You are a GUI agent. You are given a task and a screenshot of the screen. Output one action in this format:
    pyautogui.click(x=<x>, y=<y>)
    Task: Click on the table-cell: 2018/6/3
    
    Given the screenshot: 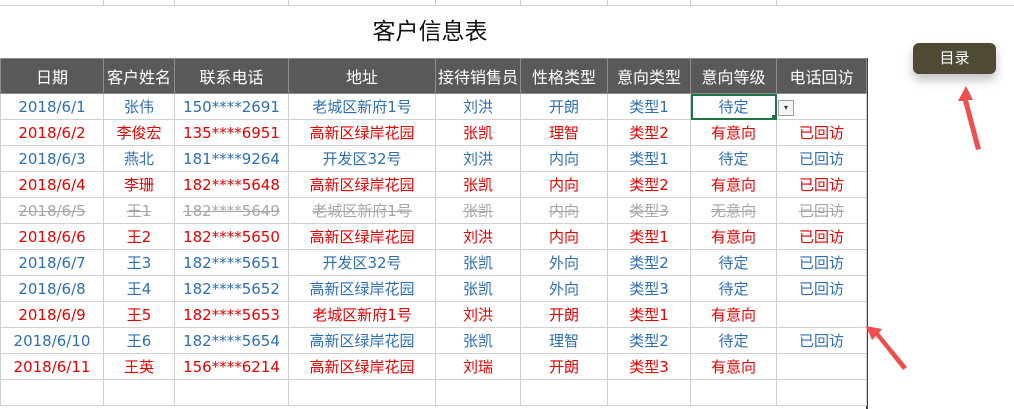 What is the action you would take?
    pyautogui.click(x=52, y=158)
    